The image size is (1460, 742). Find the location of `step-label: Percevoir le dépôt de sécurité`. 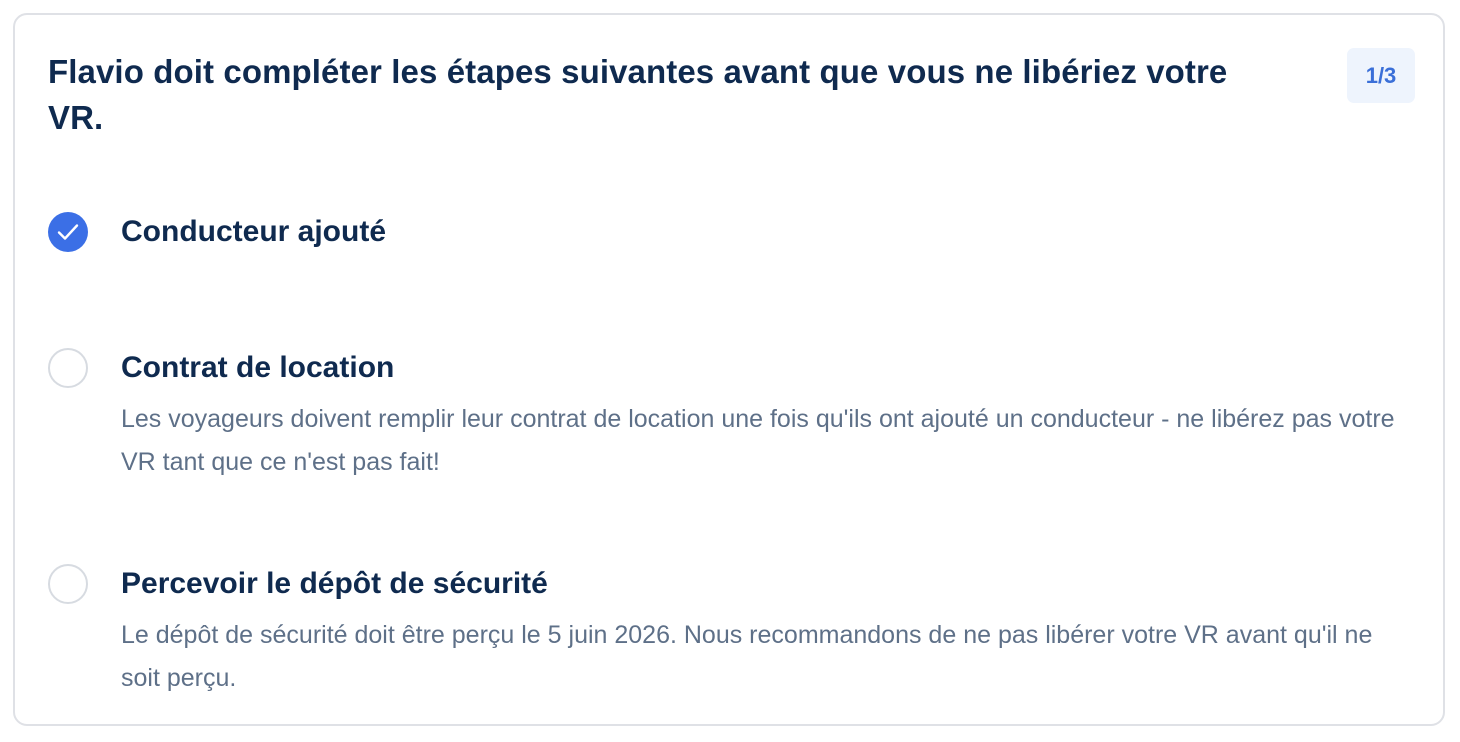

step-label: Percevoir le dépôt de sécurité is located at coordinates (334, 583).